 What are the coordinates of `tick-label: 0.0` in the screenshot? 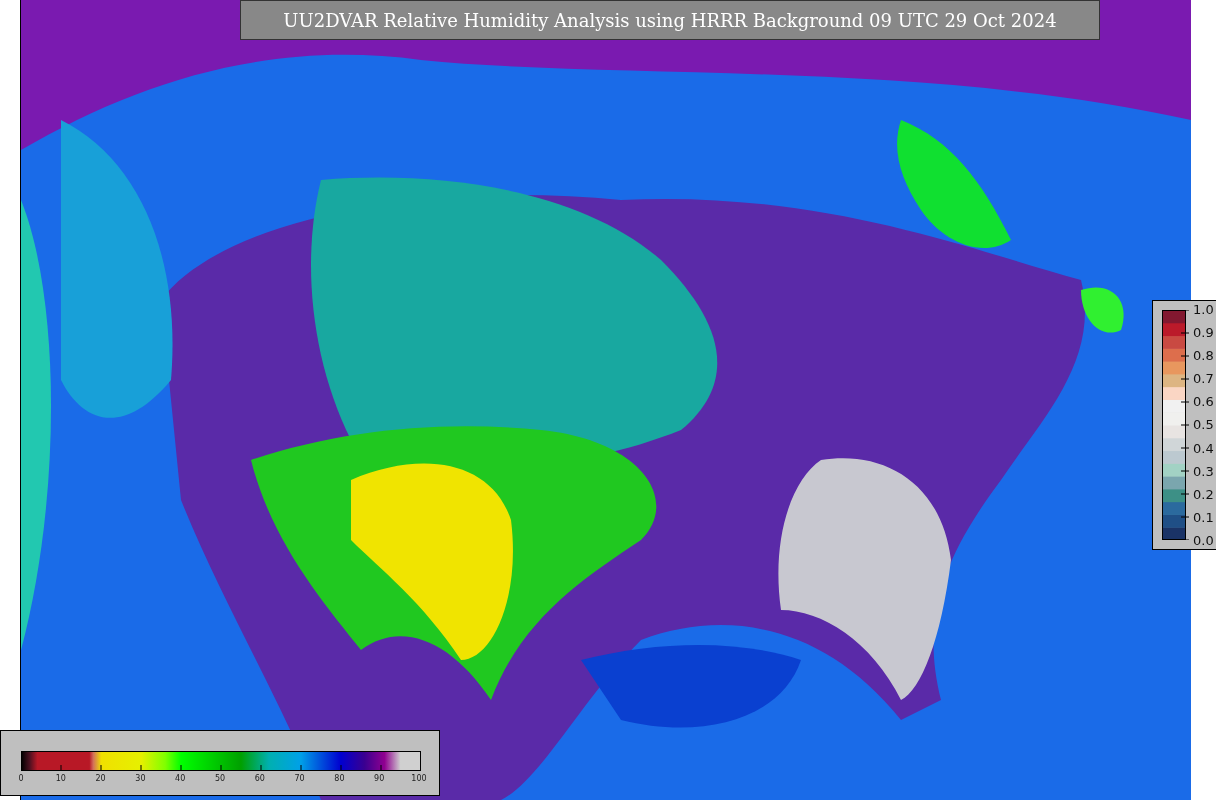 It's located at (1203, 540).